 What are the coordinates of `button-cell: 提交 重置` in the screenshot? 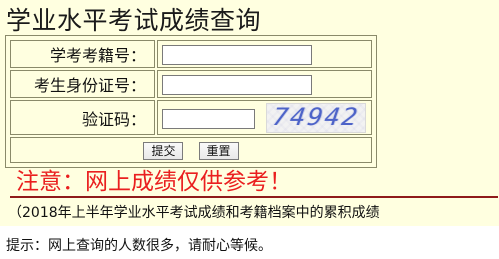 It's located at (191, 150).